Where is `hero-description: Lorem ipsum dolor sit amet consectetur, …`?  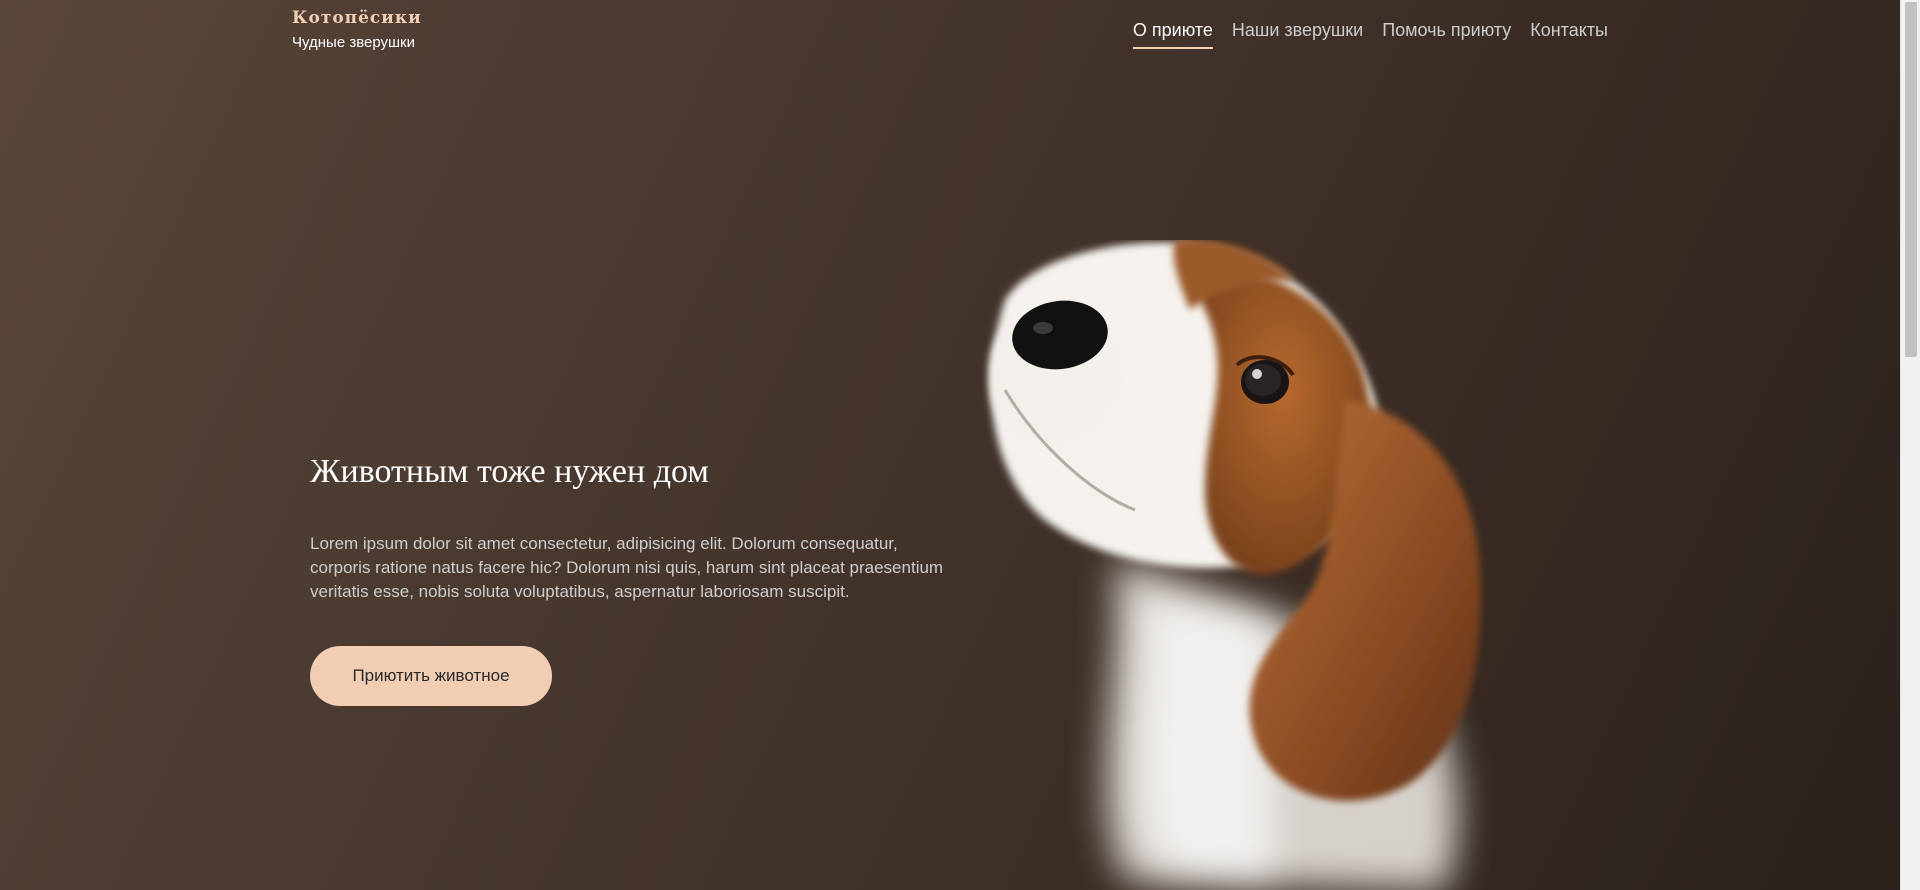
hero-description: Lorem ipsum dolor sit amet consectetur, … is located at coordinates (627, 567).